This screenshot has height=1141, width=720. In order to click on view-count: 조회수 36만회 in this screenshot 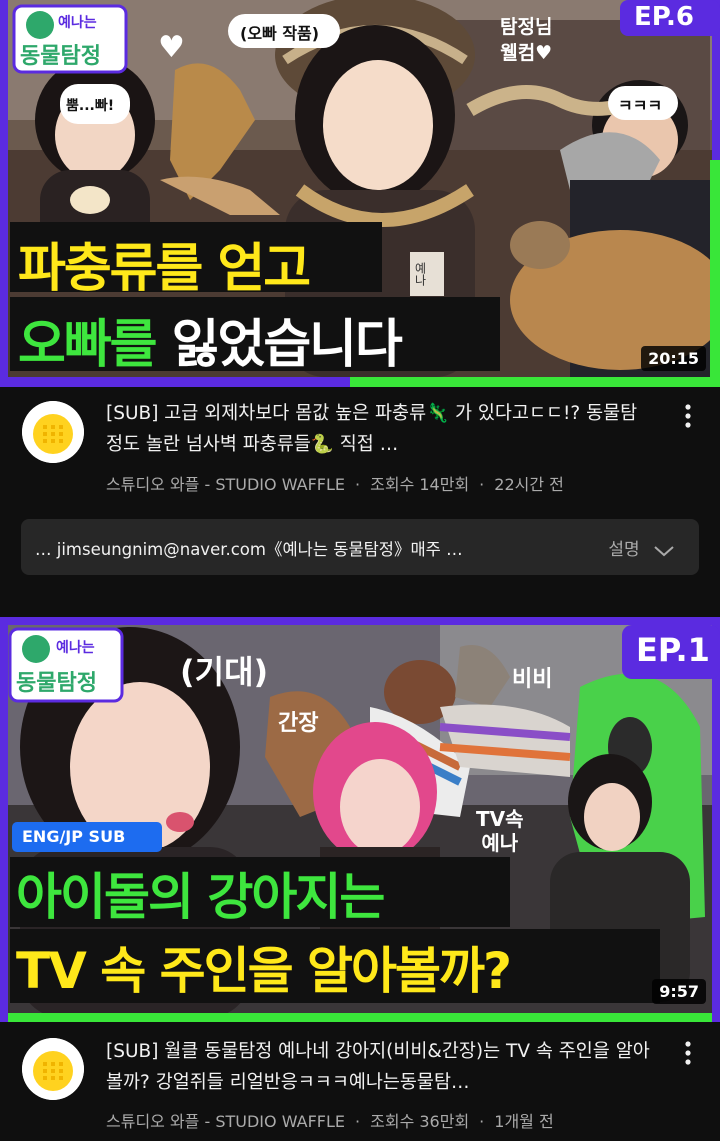, I will do `click(420, 1121)`.